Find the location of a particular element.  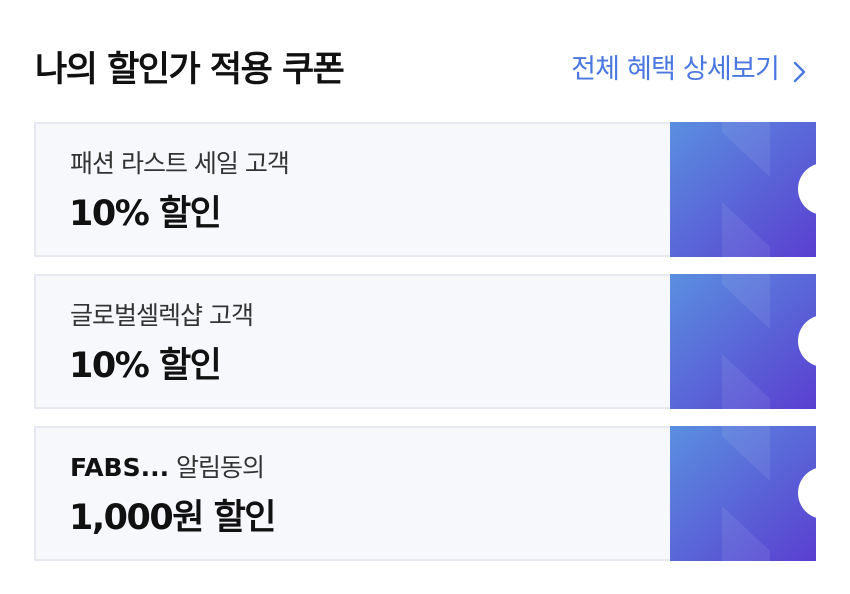

coupon-condition: 패션 라스트 세일 고객 is located at coordinates (180, 164).